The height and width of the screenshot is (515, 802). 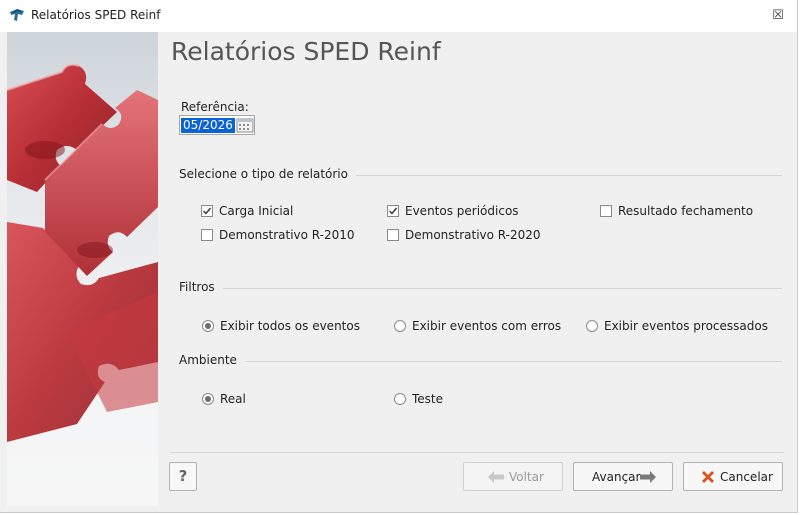 I want to click on window-title: Relatórios SPED Reinf, so click(x=96, y=15).